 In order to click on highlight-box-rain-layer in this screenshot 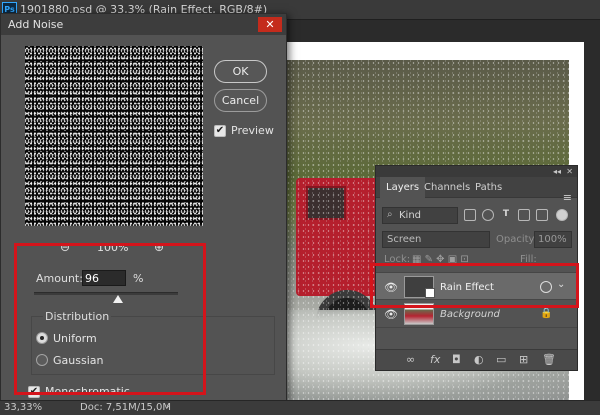, I will do `click(474, 285)`.